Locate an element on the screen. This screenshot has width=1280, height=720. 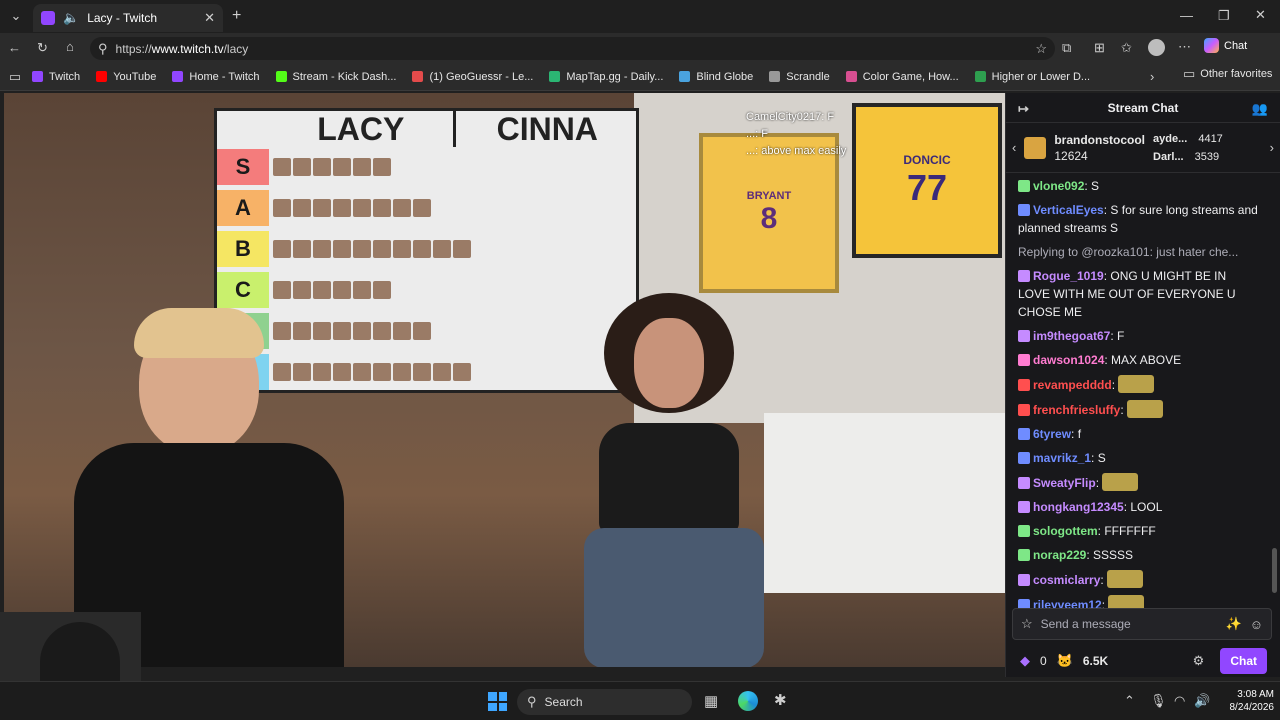
mic-icon: 🎙 is located at coordinates (1158, 701).